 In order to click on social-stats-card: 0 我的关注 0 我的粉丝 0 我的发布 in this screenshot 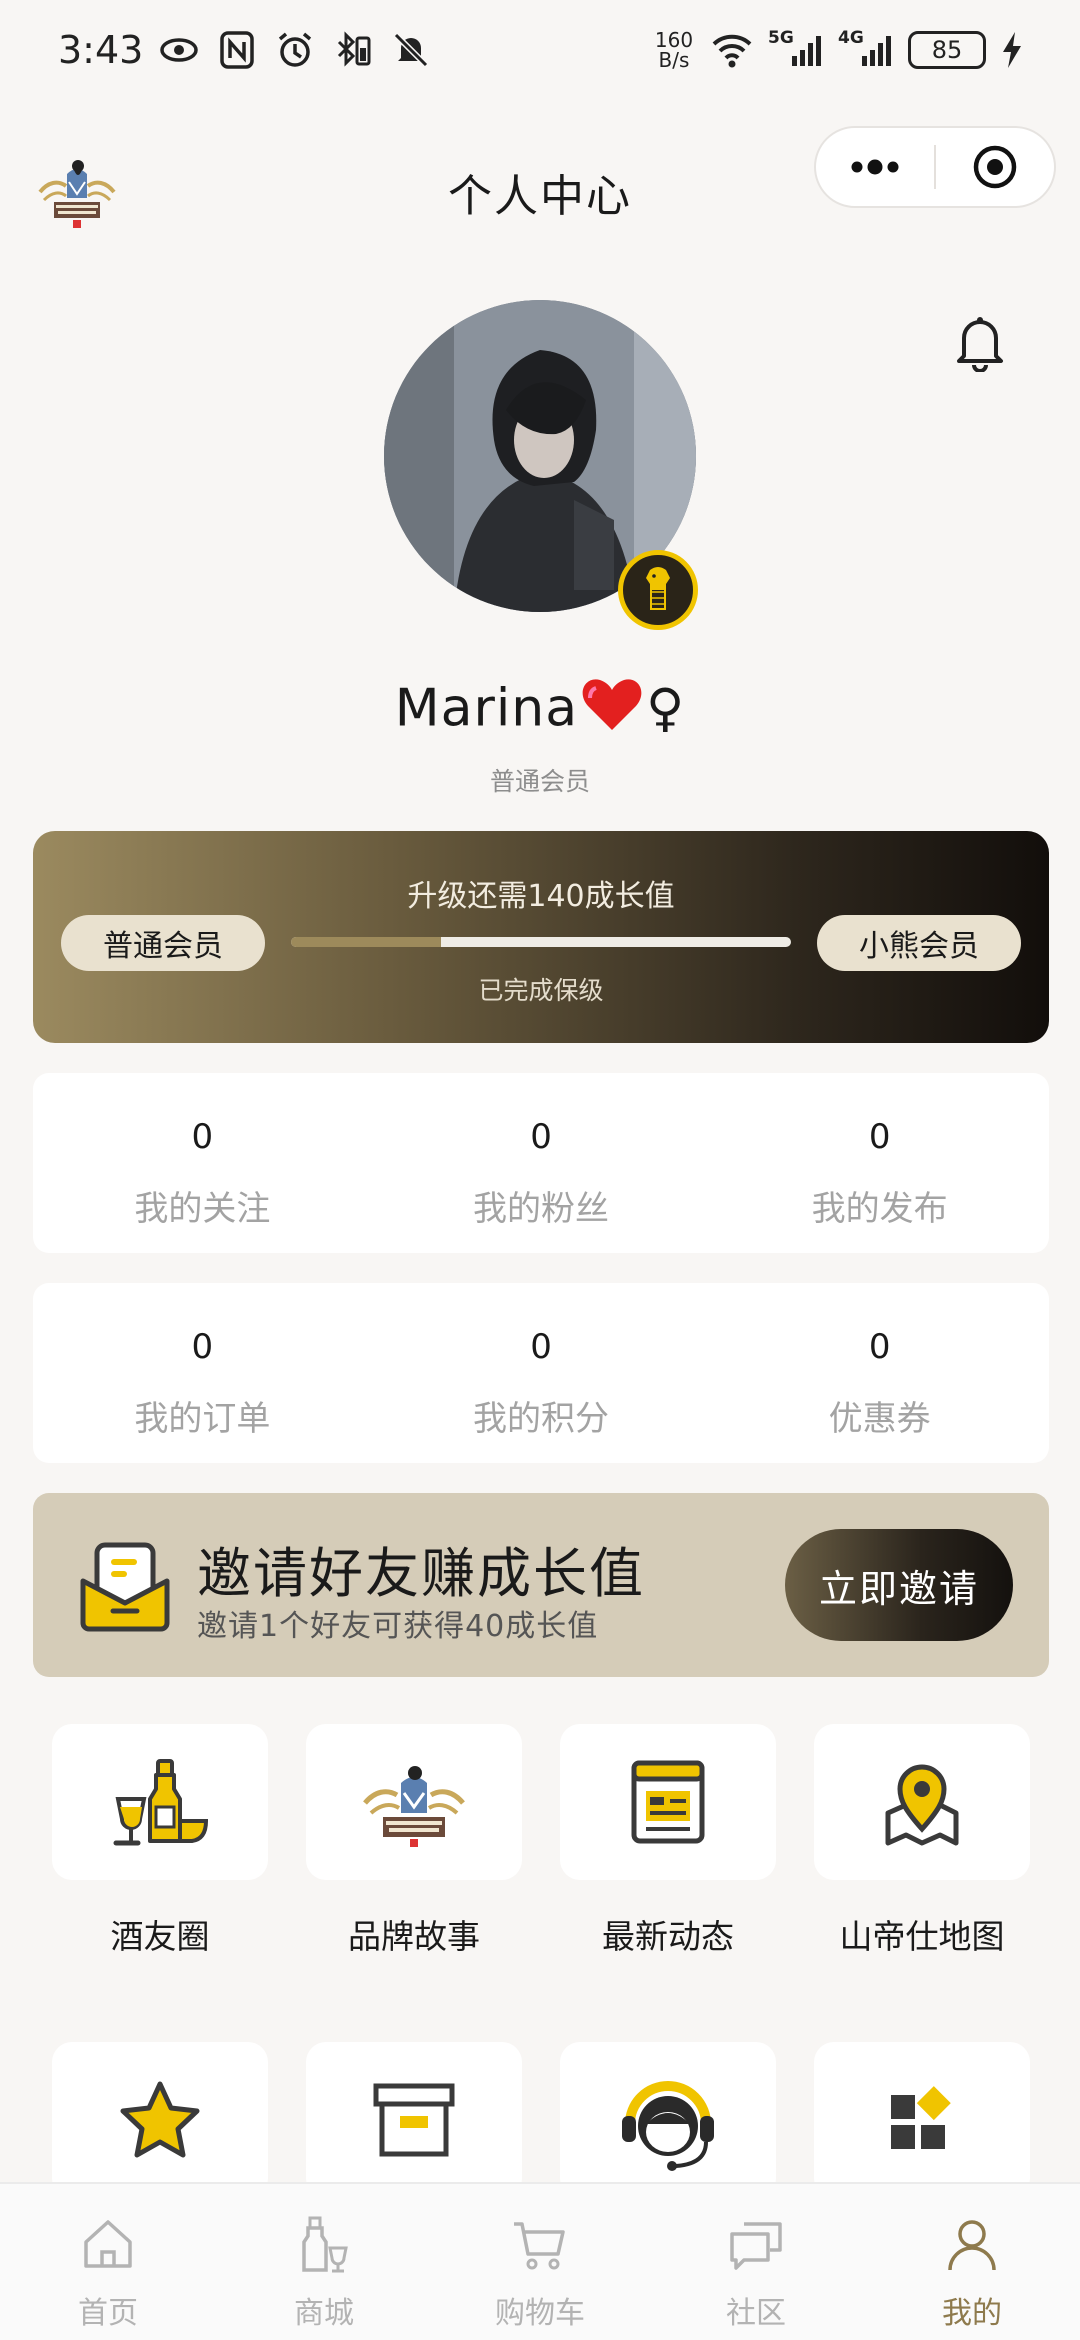, I will do `click(541, 1163)`.